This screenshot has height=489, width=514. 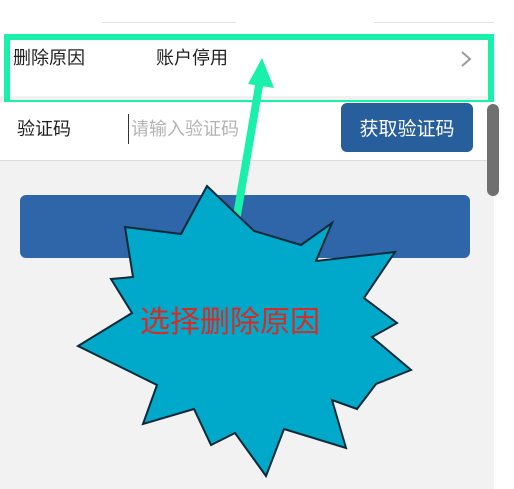 What do you see at coordinates (247, 156) in the screenshot?
I see `annotation-arrow-shaft` at bounding box center [247, 156].